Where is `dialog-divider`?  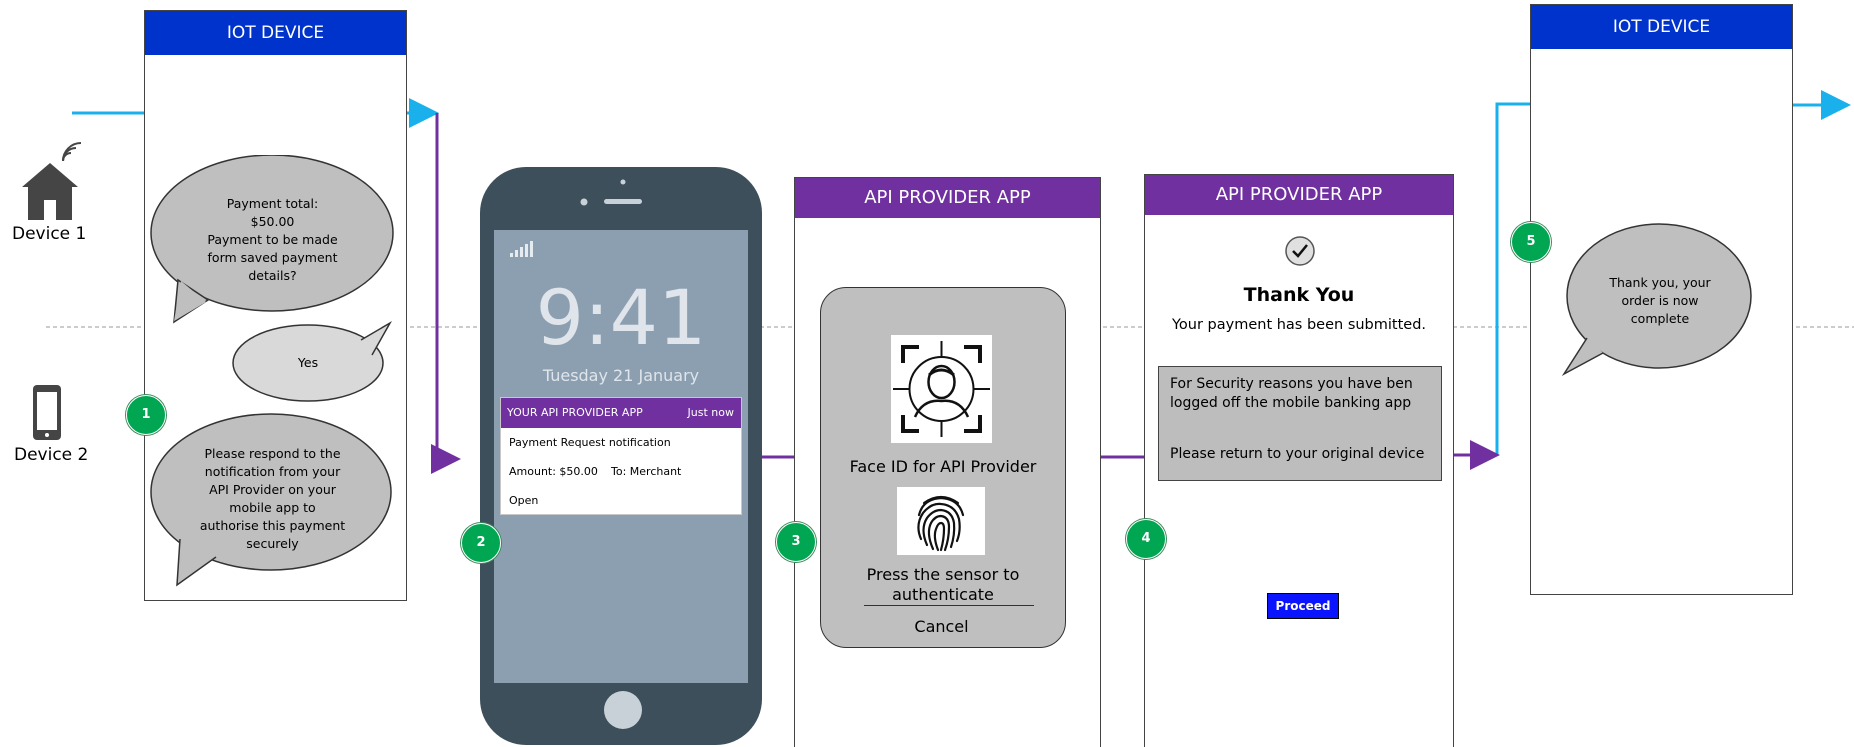
dialog-divider is located at coordinates (949, 605).